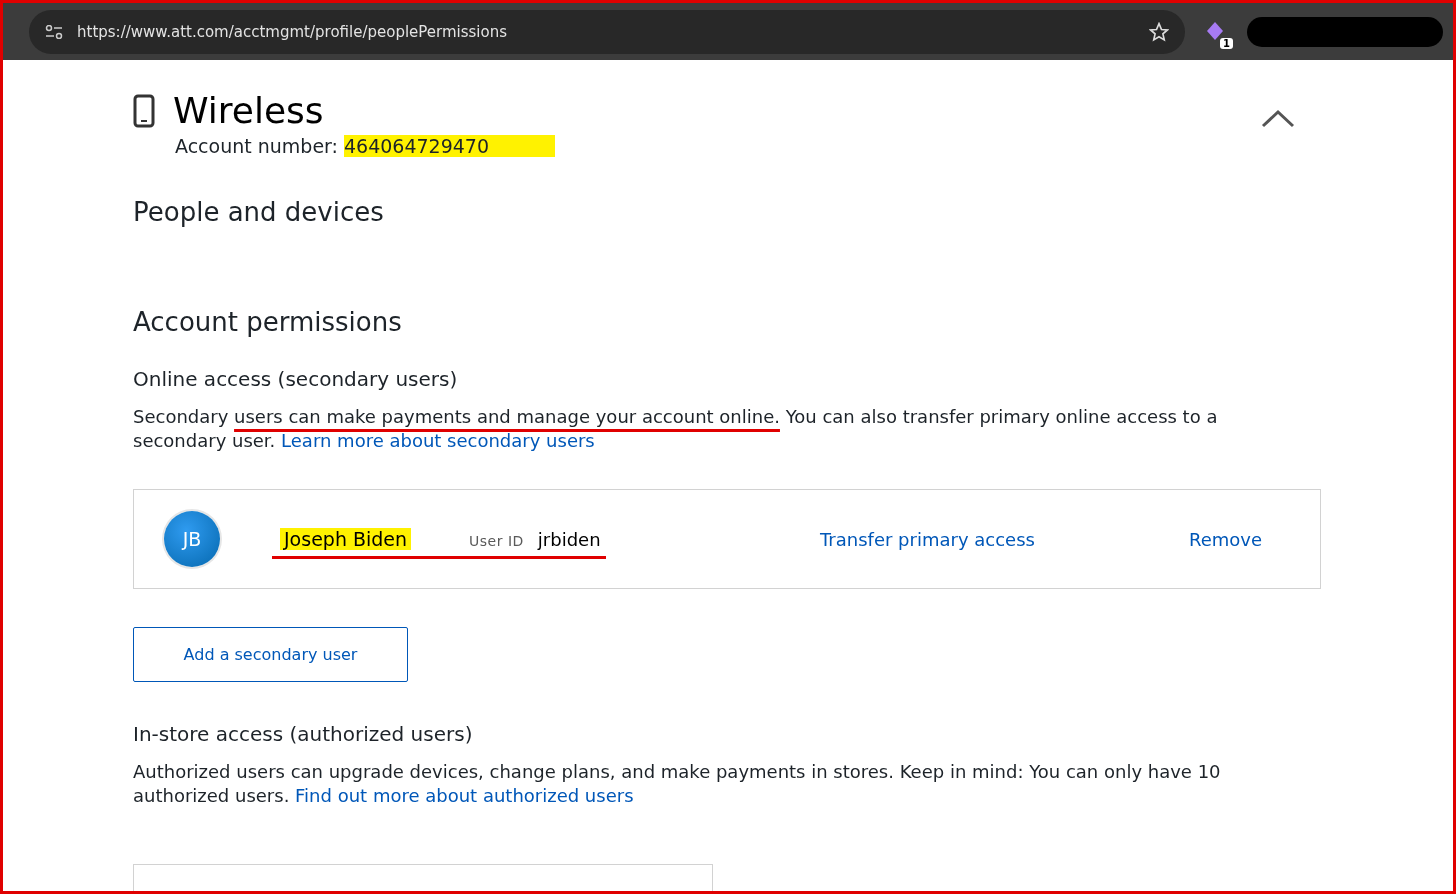 The height and width of the screenshot is (894, 1456). I want to click on account-number: 464064729470, so click(450, 146).